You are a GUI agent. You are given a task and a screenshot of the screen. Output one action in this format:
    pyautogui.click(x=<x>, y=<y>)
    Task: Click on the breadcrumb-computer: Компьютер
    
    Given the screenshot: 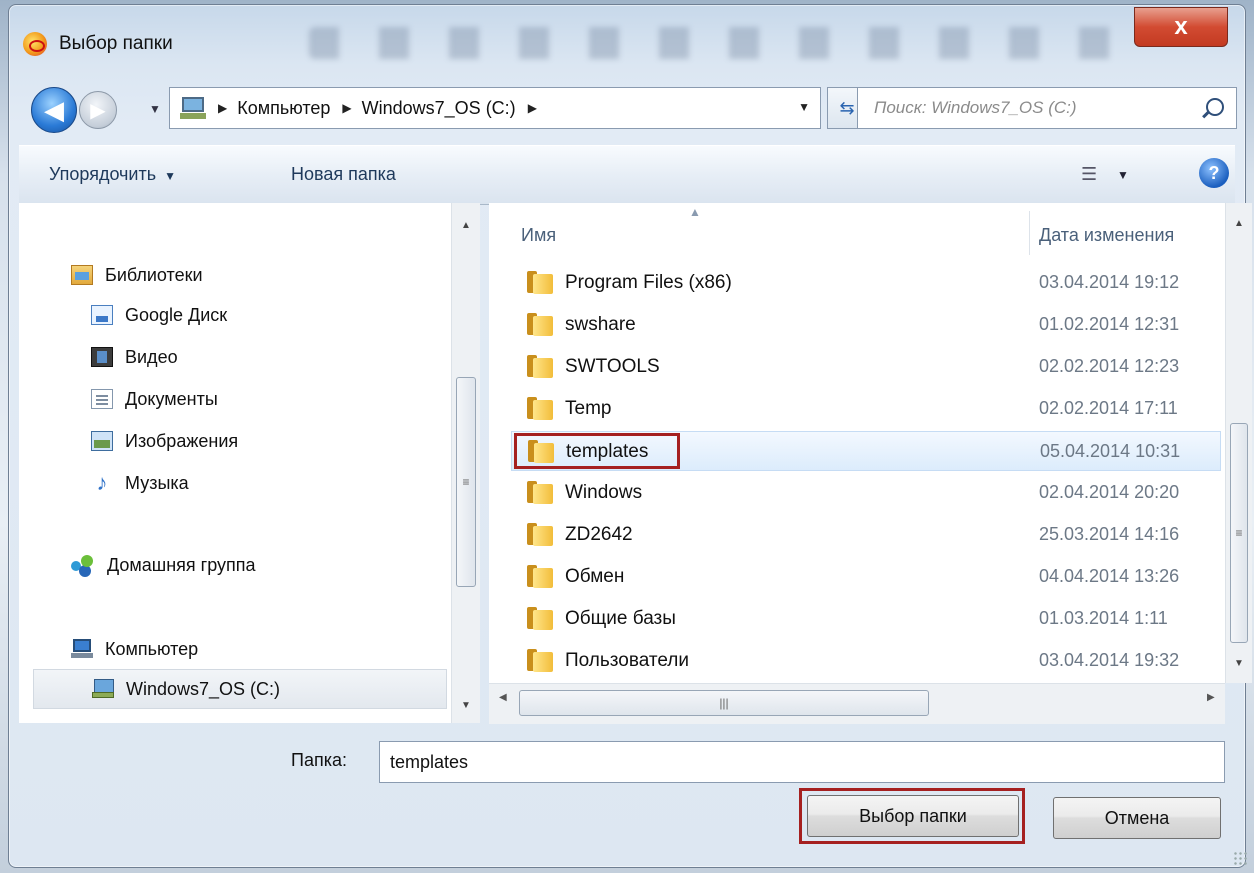 What is the action you would take?
    pyautogui.click(x=283, y=108)
    